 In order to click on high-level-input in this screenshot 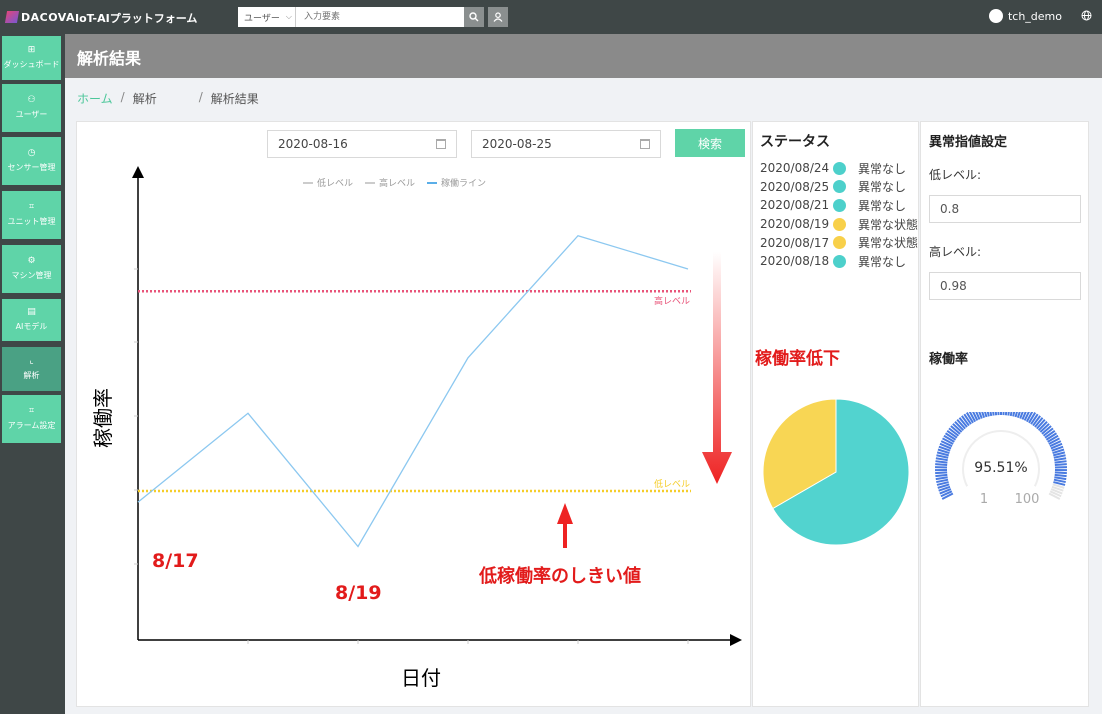, I will do `click(1005, 286)`.